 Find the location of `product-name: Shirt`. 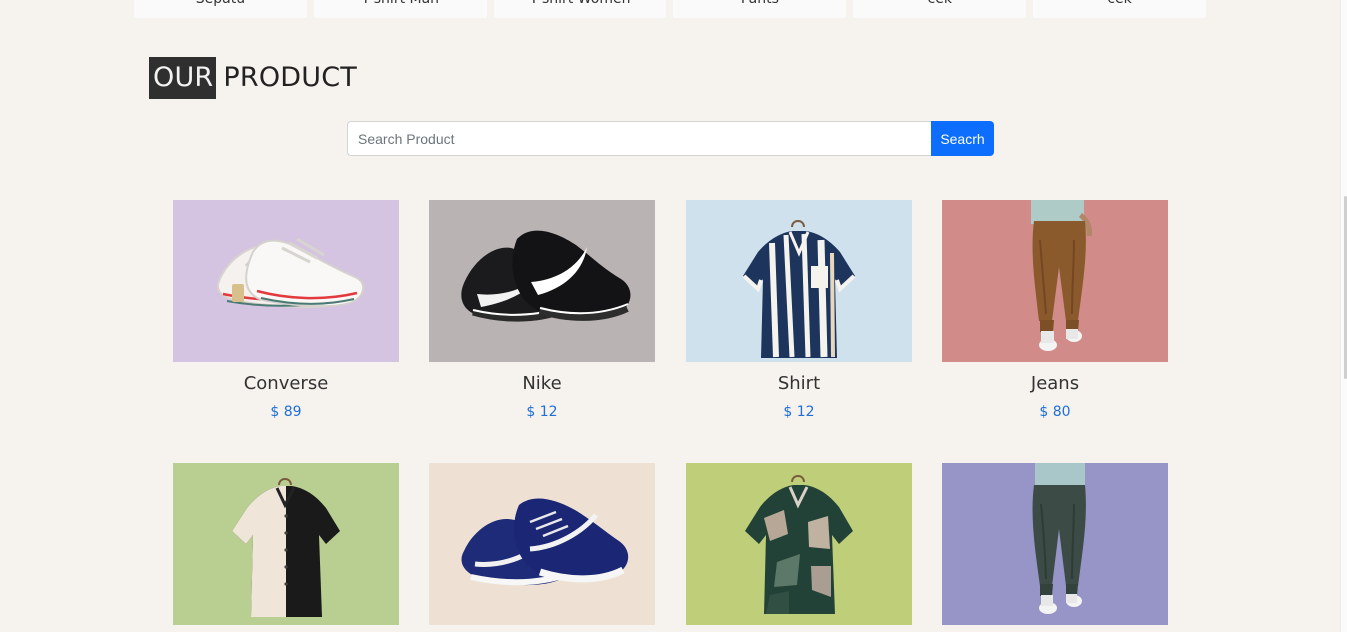

product-name: Shirt is located at coordinates (799, 384).